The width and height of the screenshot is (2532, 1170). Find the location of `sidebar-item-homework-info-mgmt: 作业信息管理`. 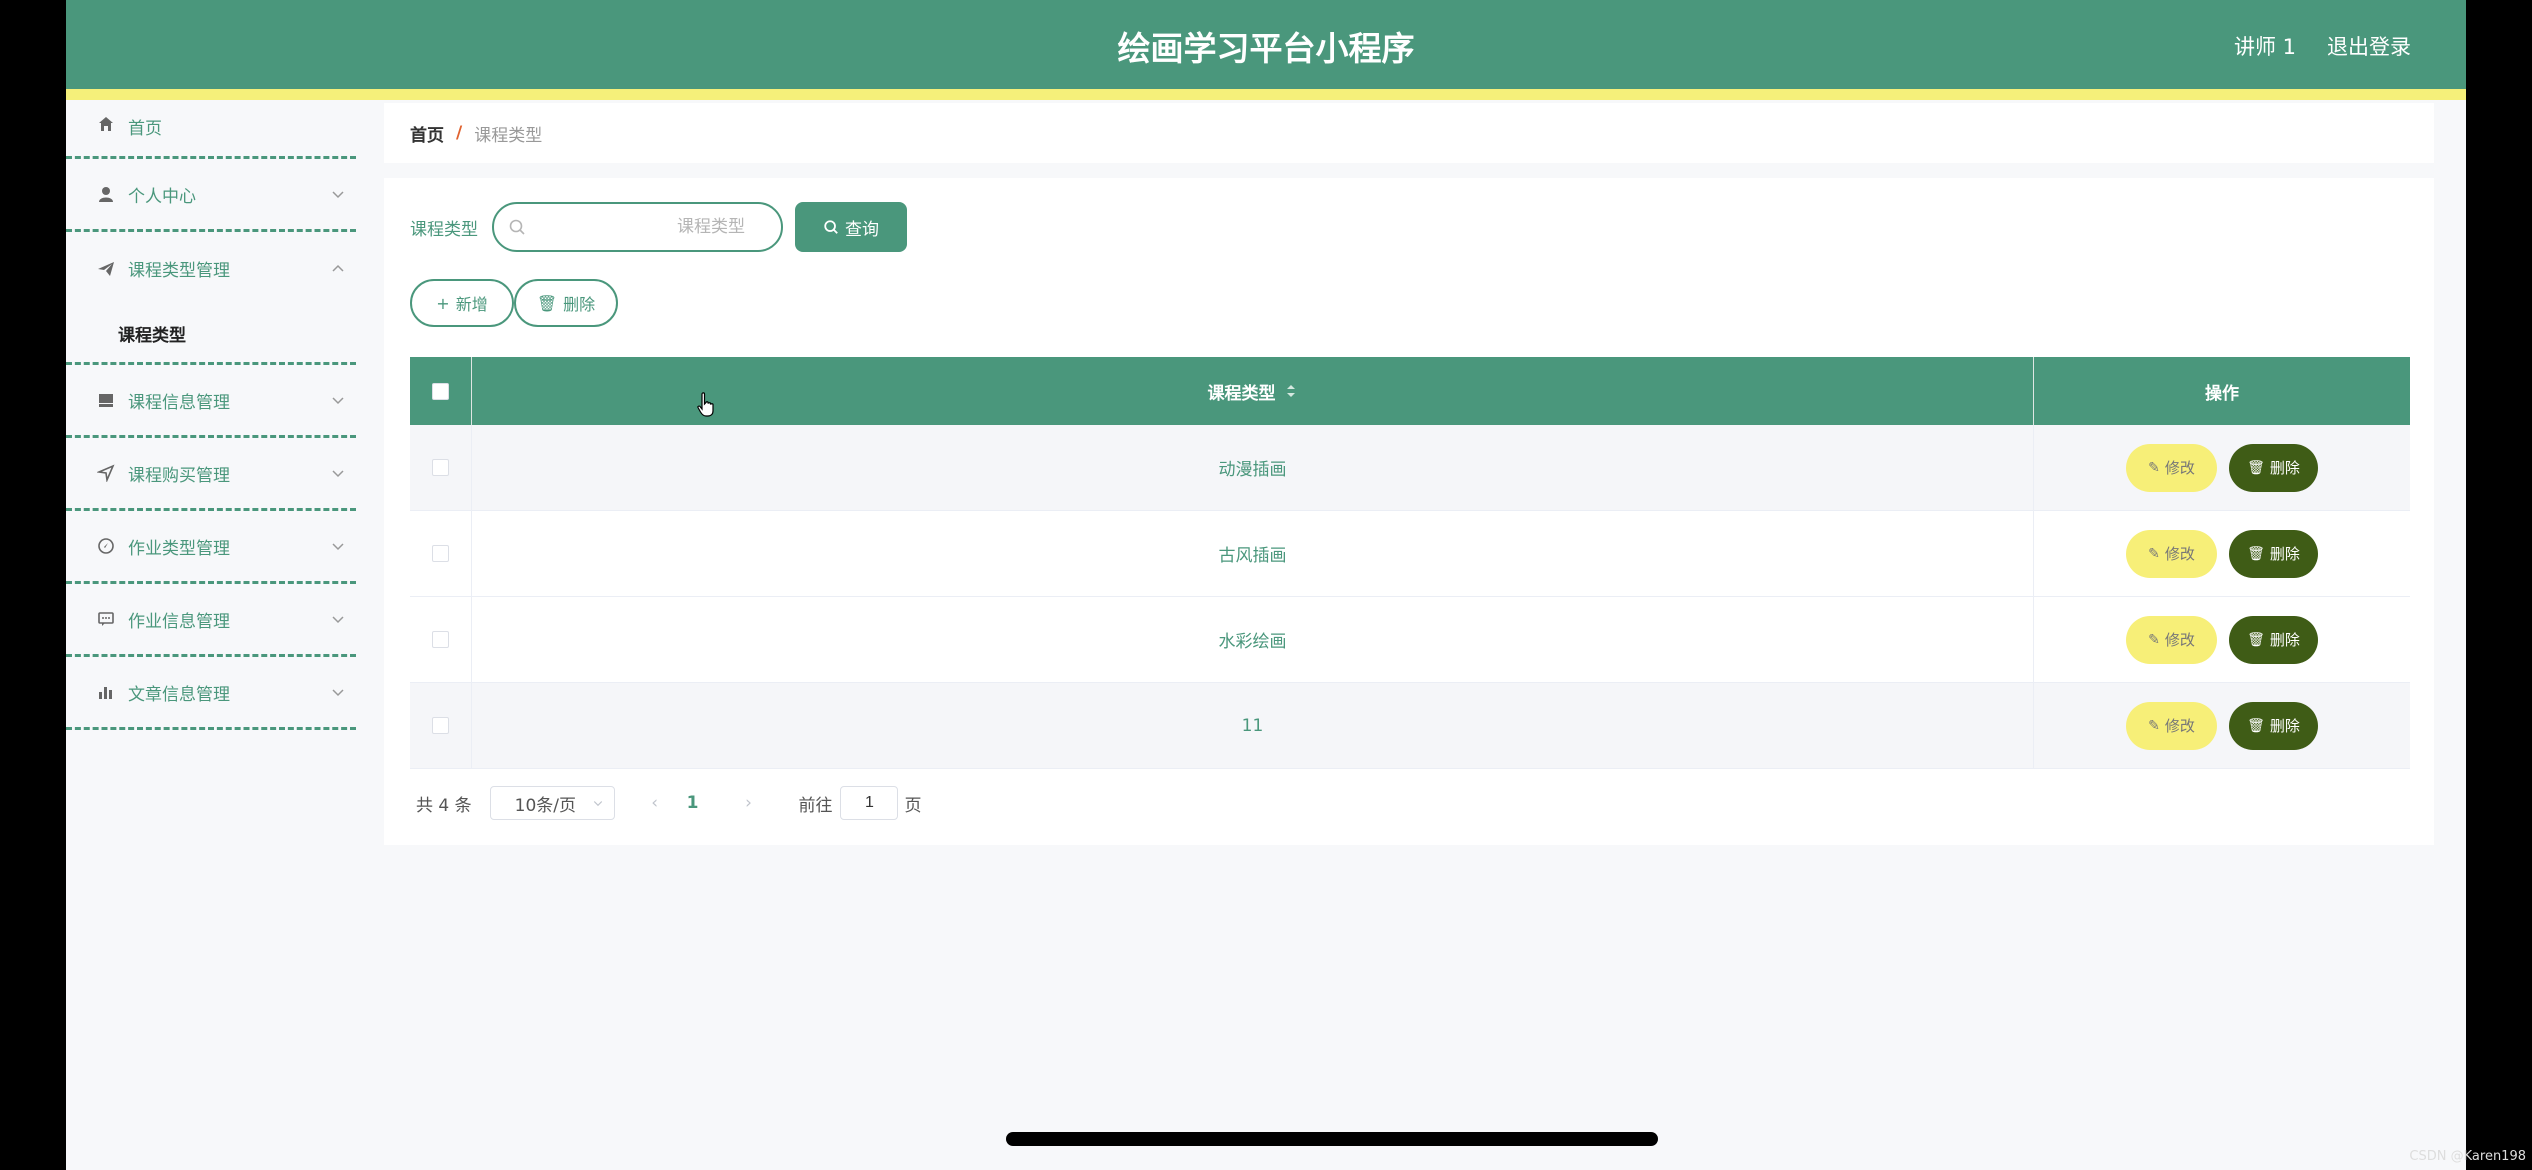

sidebar-item-homework-info-mgmt: 作业信息管理 is located at coordinates (211, 620).